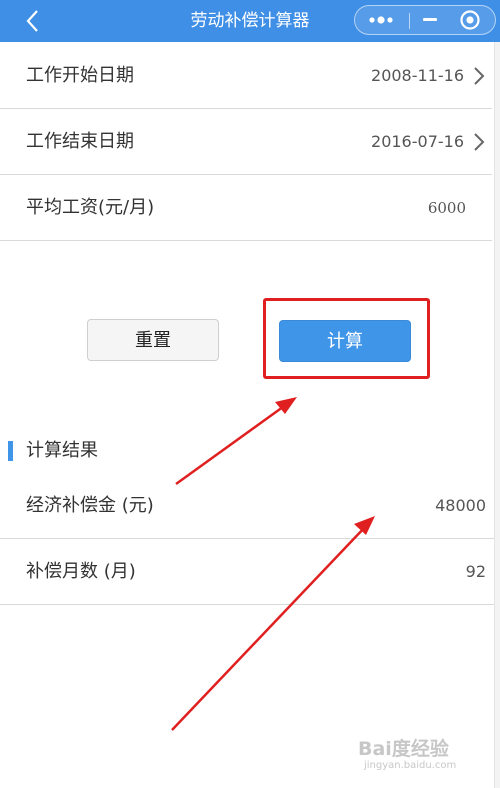 Image resolution: width=500 pixels, height=788 pixels. What do you see at coordinates (409, 21) in the screenshot?
I see `capsule-divider` at bounding box center [409, 21].